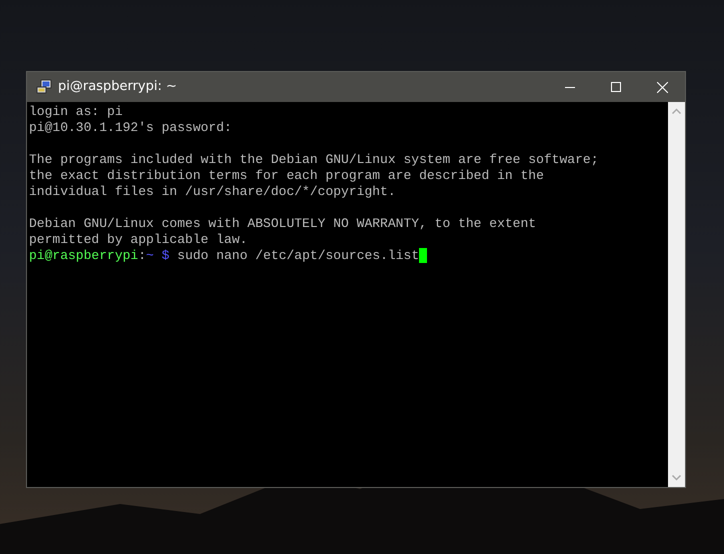  I want to click on window-title: pi@raspberrypi: ~, so click(117, 87).